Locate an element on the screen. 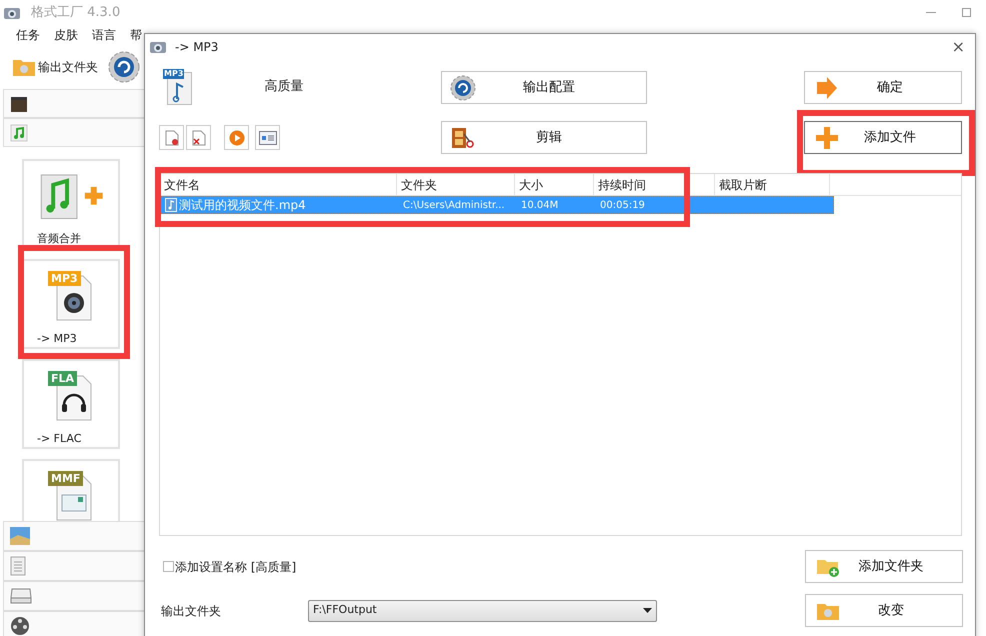 Image resolution: width=986 pixels, height=636 pixels. column-header: 截取片断 is located at coordinates (772, 184).